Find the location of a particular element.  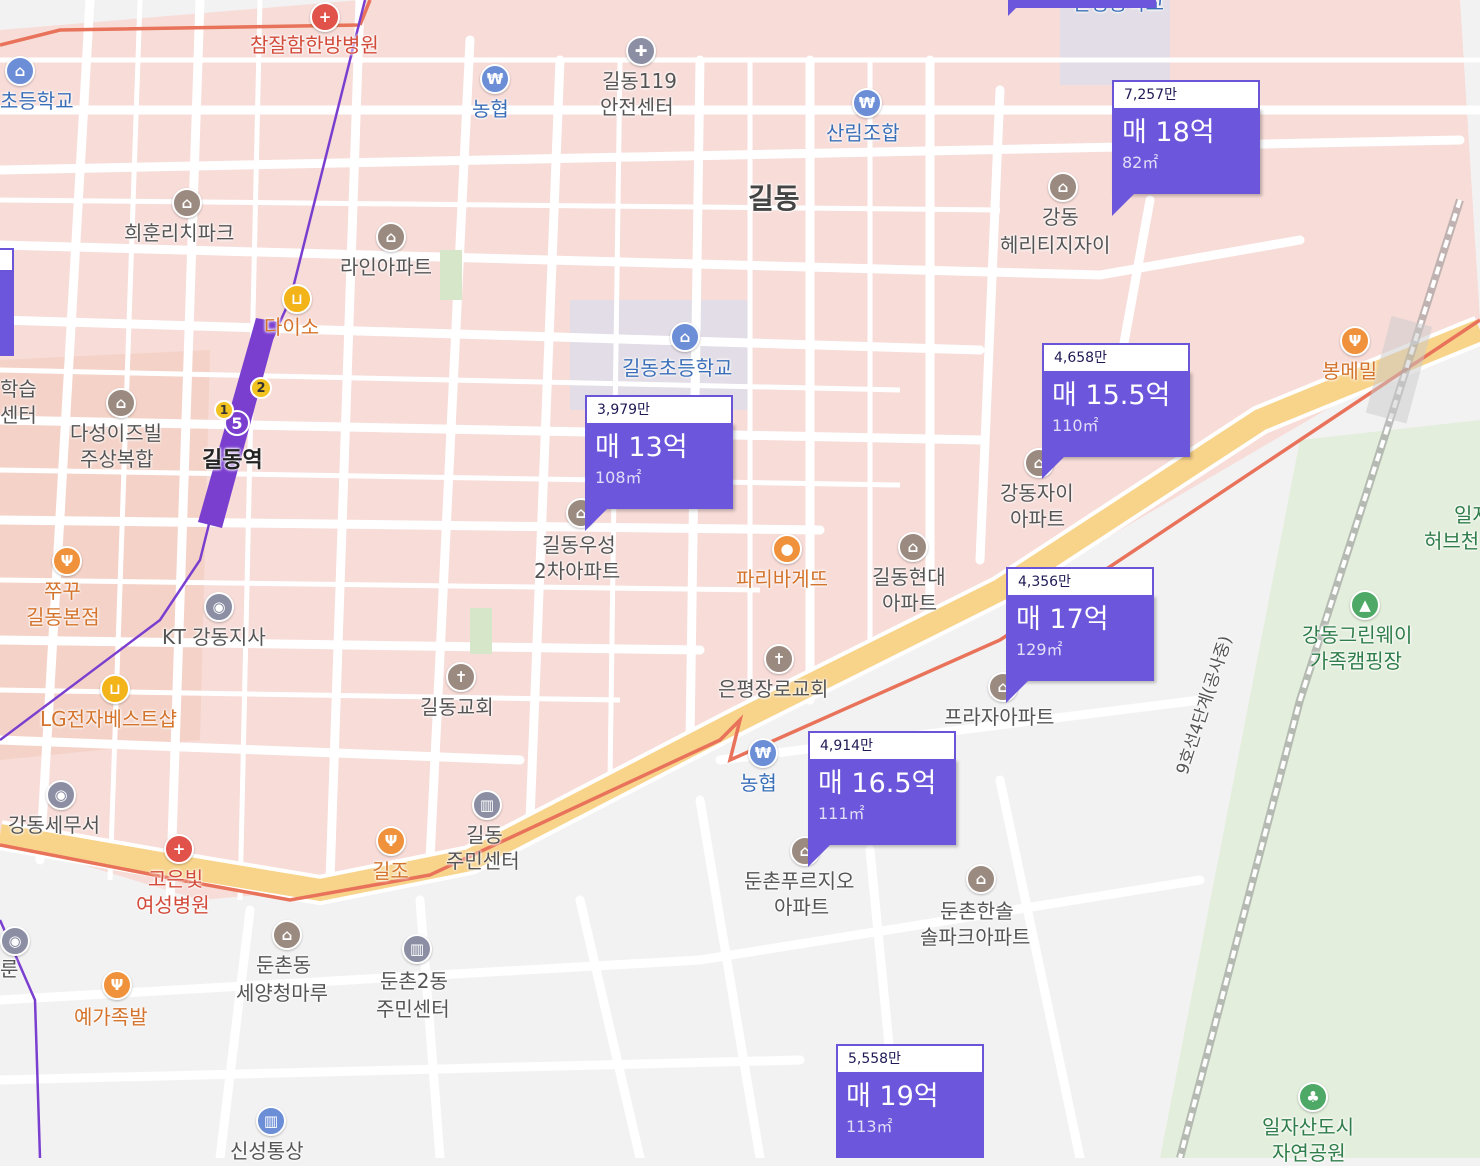

ilja-label-2: 허브천 is located at coordinates (1451, 541).